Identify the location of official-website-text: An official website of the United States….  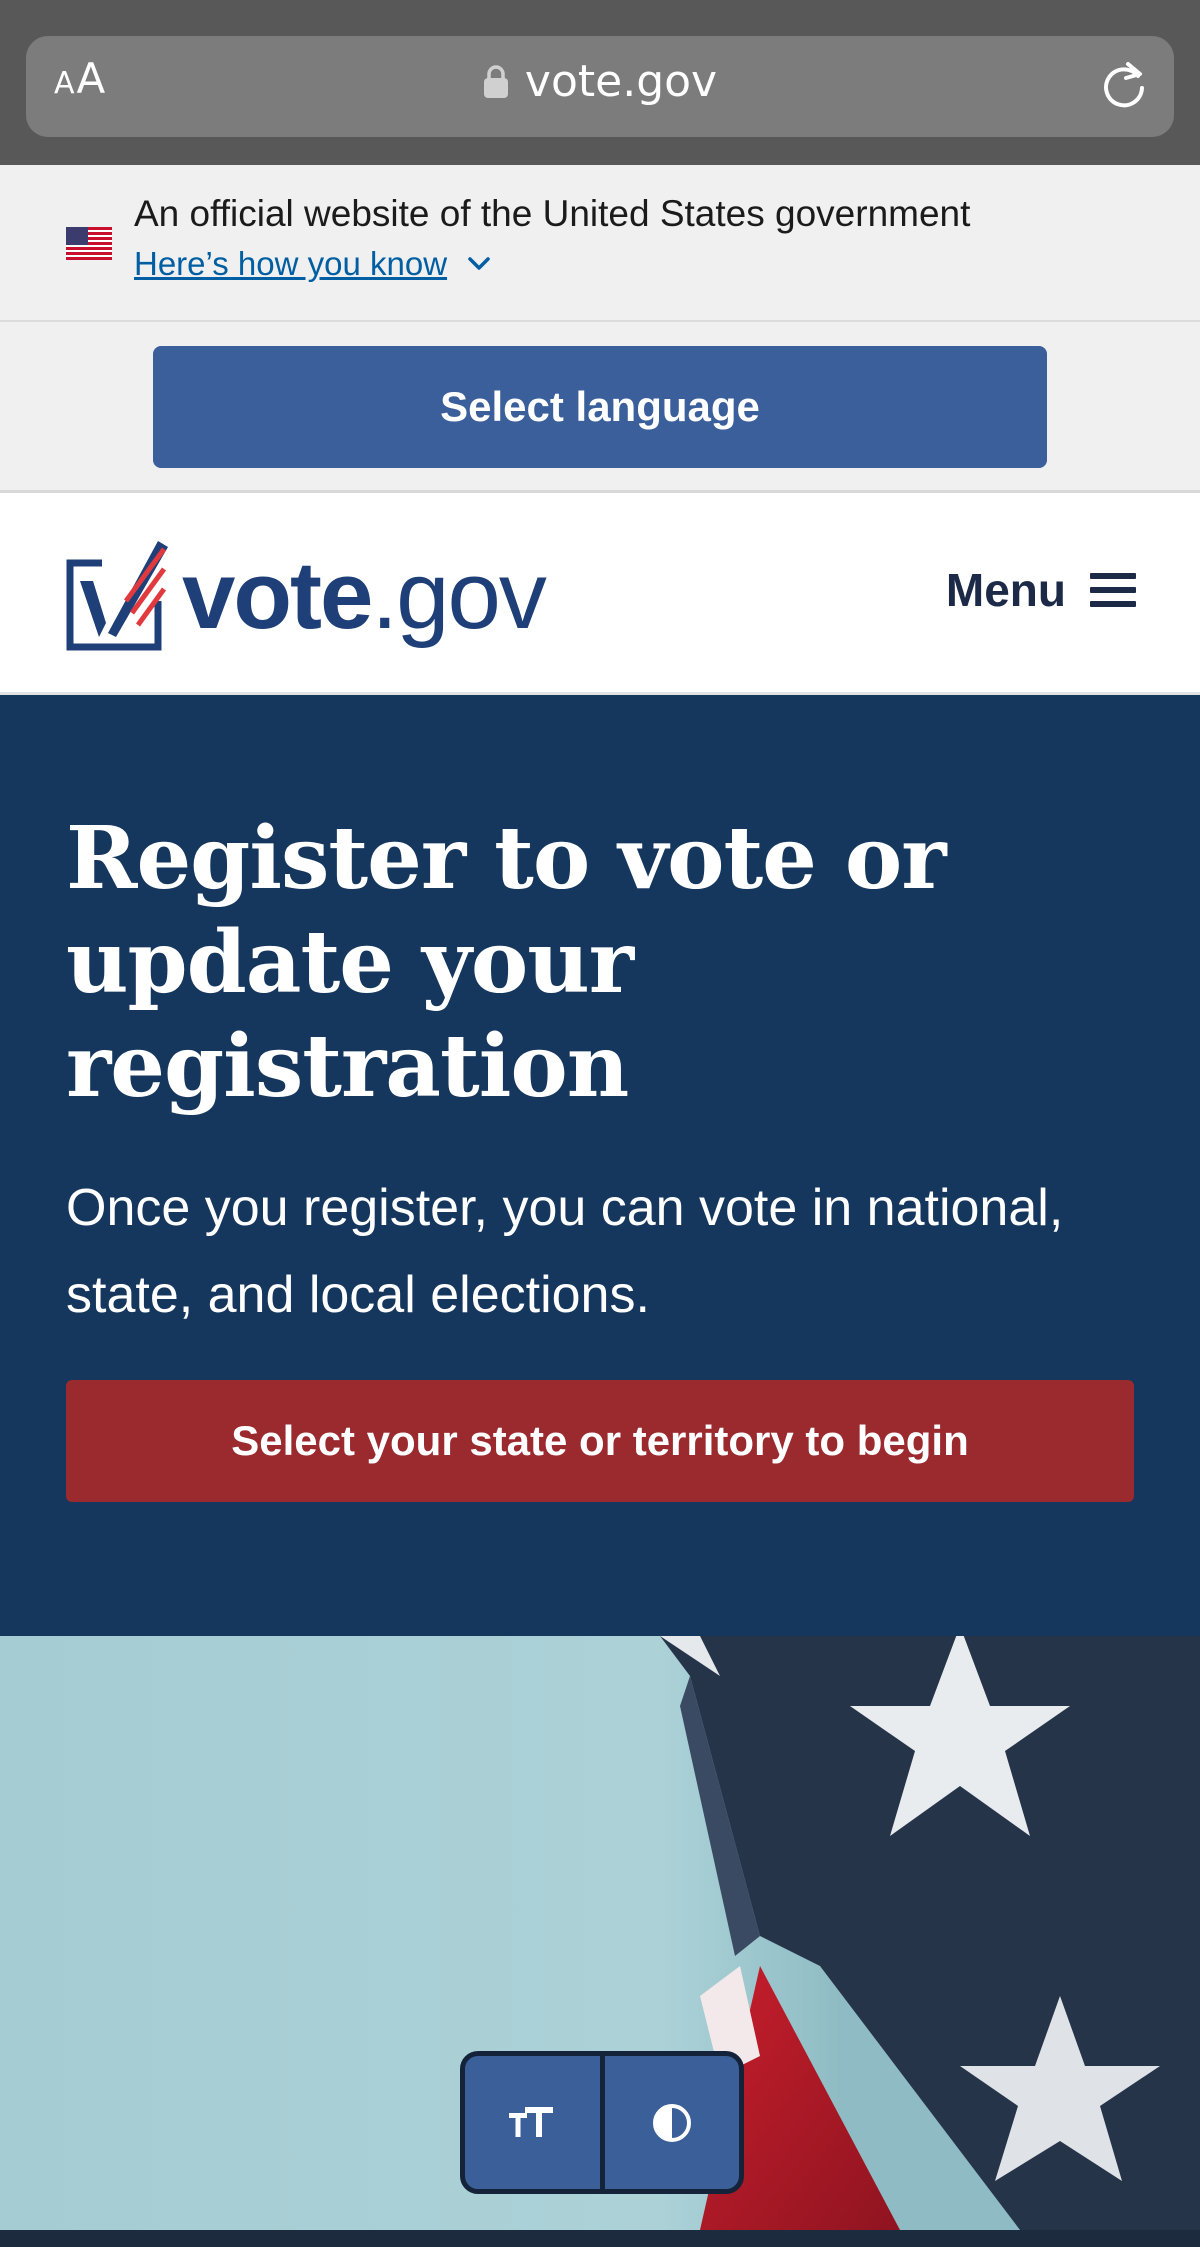
(552, 213).